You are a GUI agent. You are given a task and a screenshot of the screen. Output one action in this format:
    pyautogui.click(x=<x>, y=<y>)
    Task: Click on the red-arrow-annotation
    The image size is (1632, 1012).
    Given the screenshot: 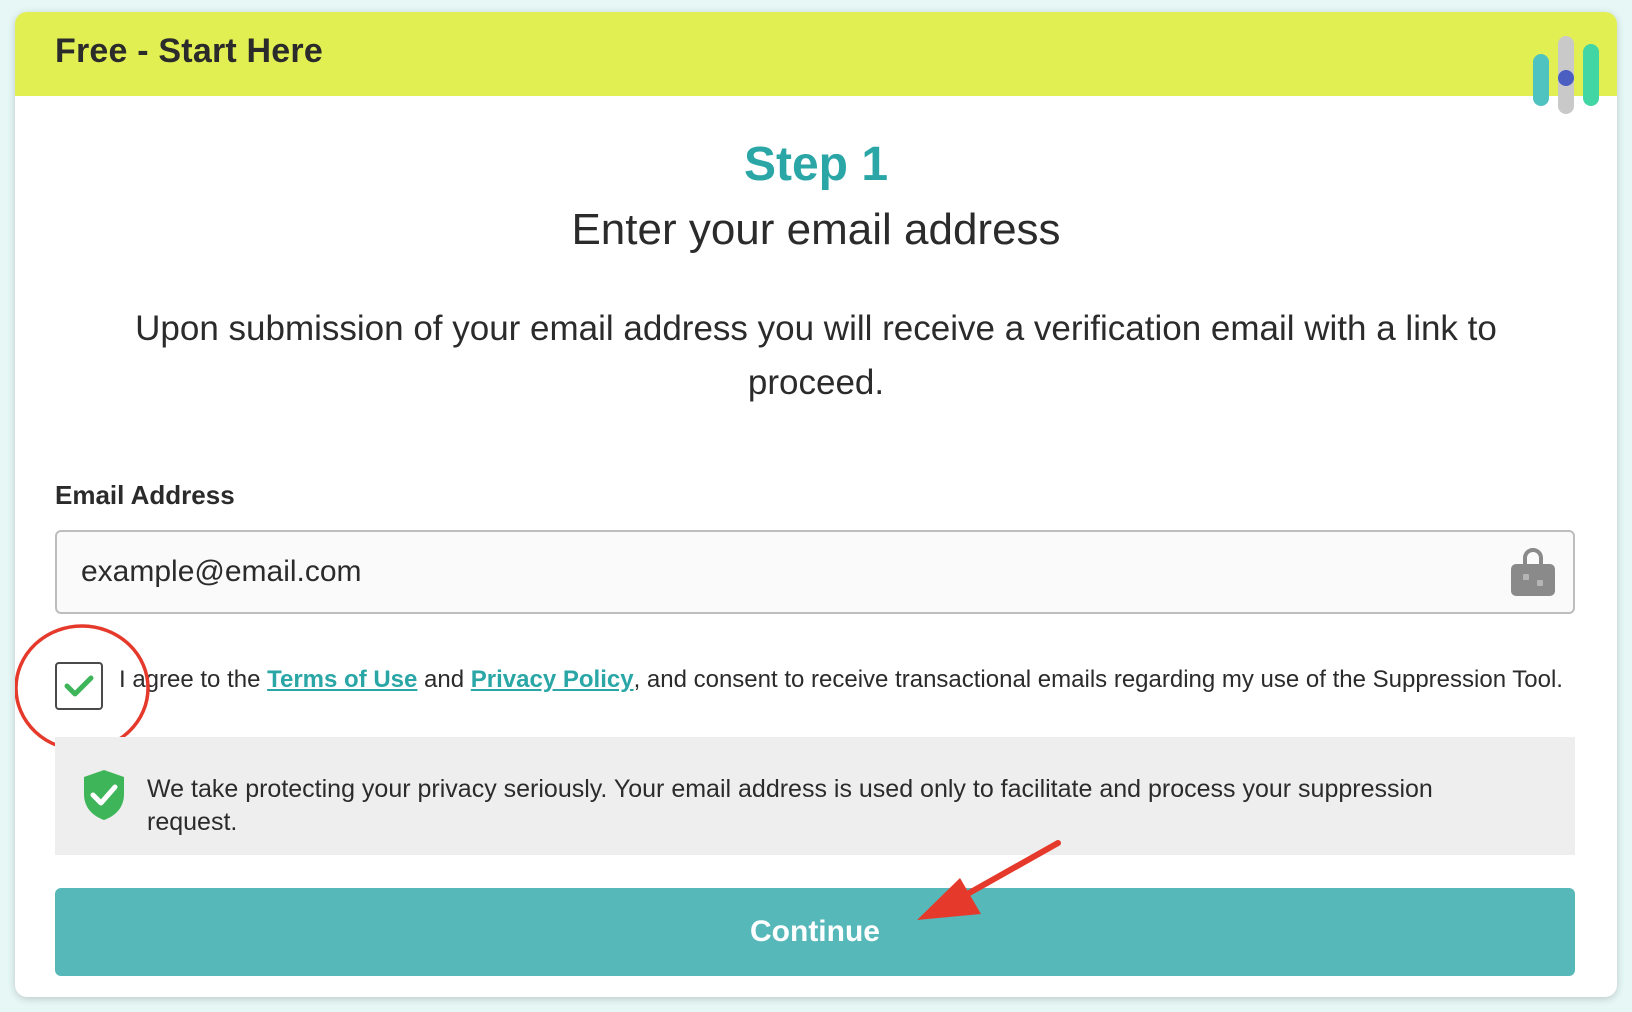 What is the action you would take?
    pyautogui.click(x=989, y=880)
    